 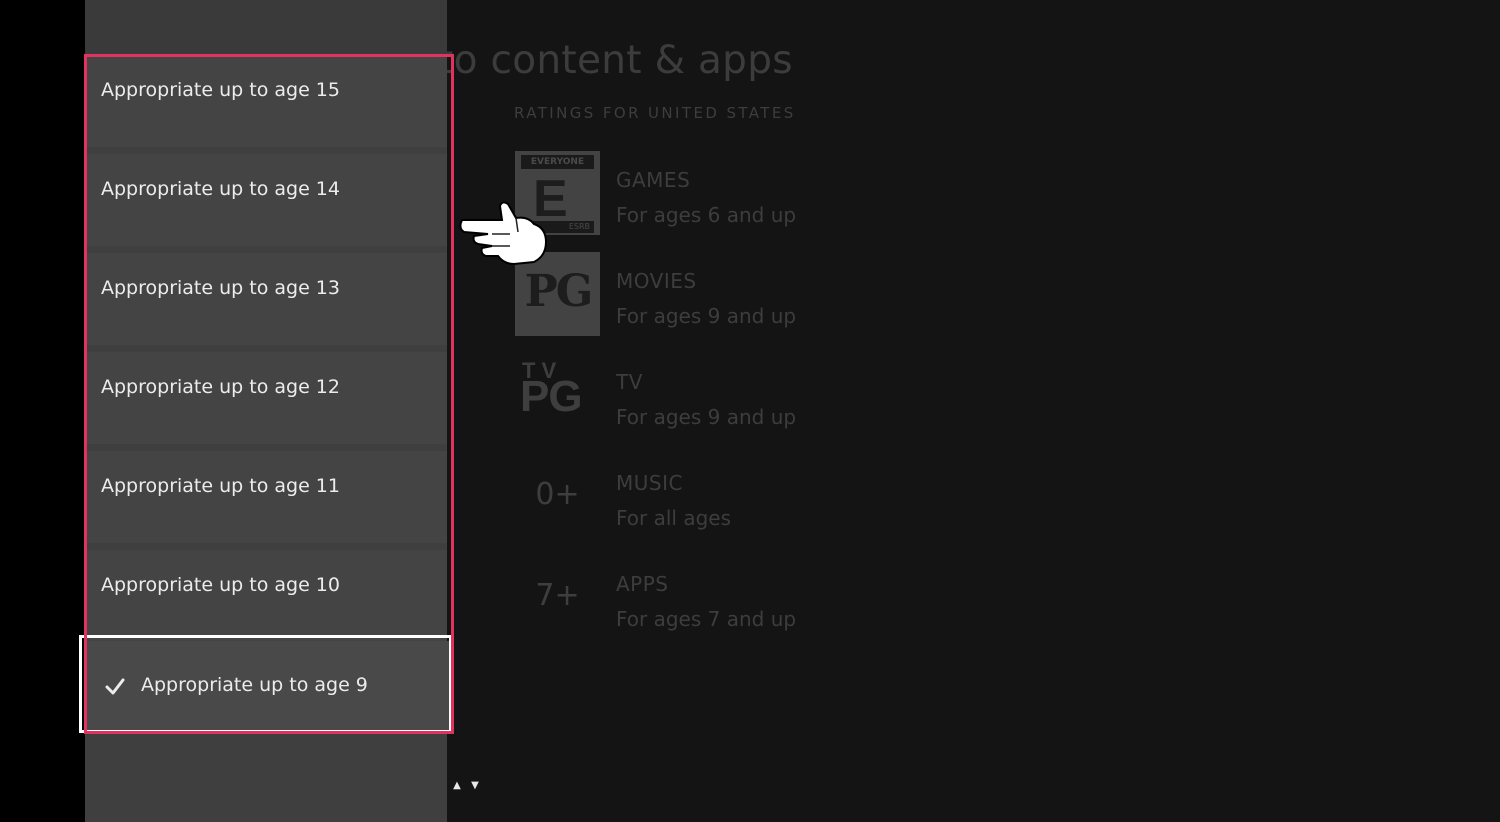 What do you see at coordinates (714, 294) in the screenshot?
I see `rating-row-movies: PG MOVIES For ages 9 and up` at bounding box center [714, 294].